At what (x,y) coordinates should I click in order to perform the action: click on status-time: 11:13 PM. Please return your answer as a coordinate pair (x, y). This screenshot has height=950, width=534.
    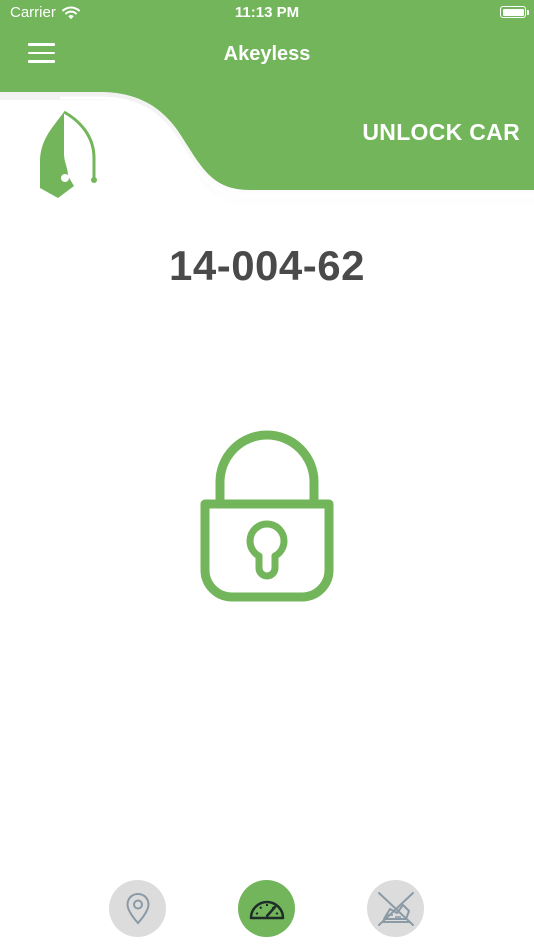
    Looking at the image, I should click on (267, 12).